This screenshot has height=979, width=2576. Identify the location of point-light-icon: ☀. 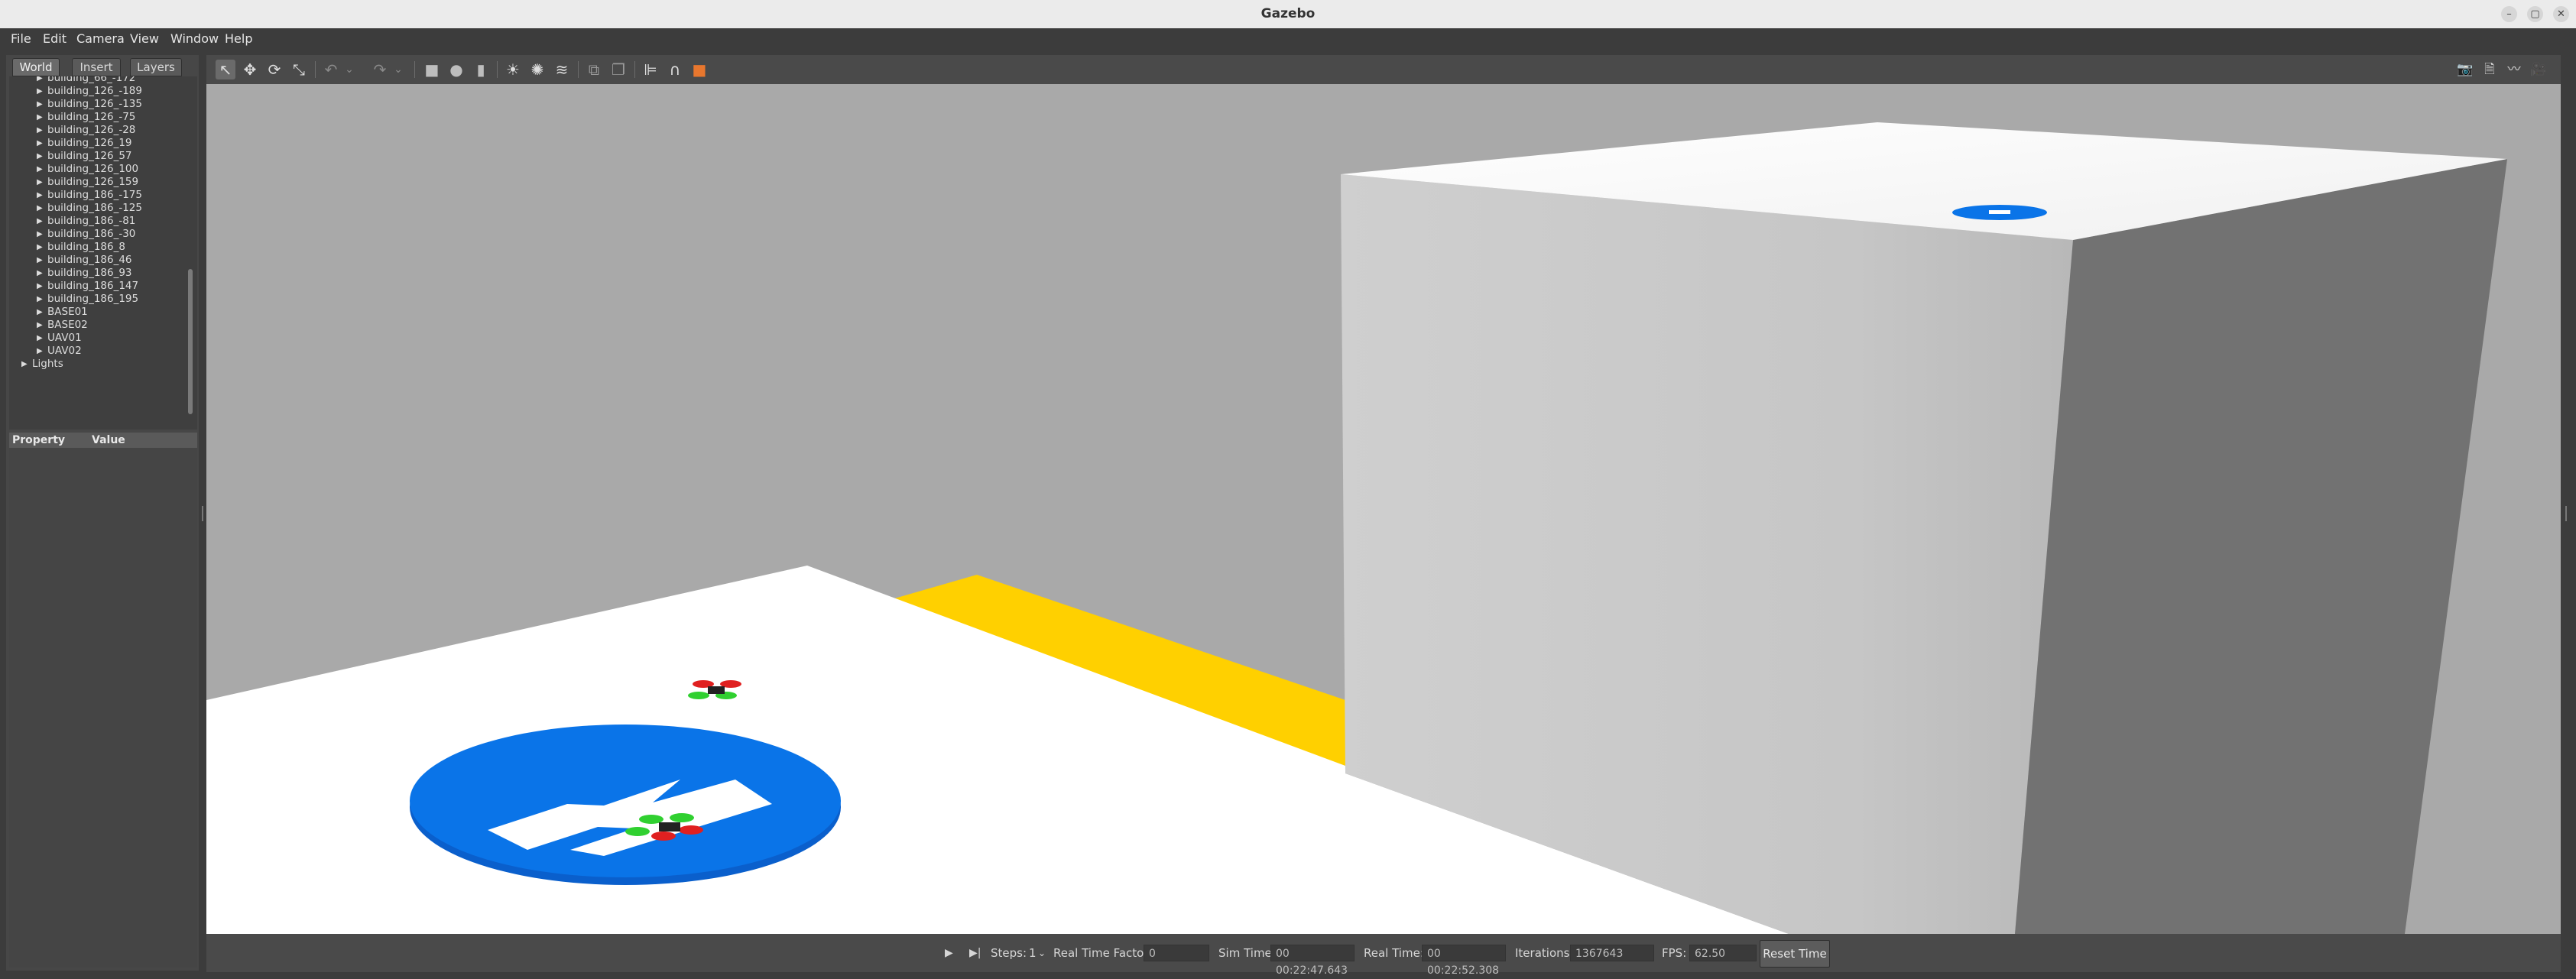
(513, 69).